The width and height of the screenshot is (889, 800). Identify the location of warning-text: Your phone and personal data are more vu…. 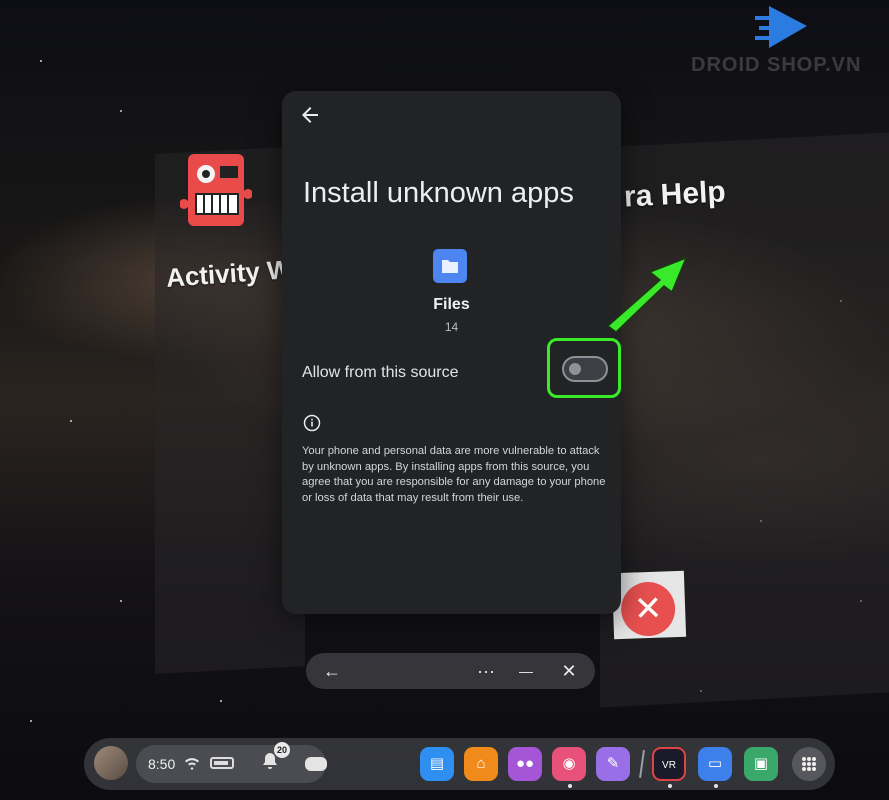
(454, 474).